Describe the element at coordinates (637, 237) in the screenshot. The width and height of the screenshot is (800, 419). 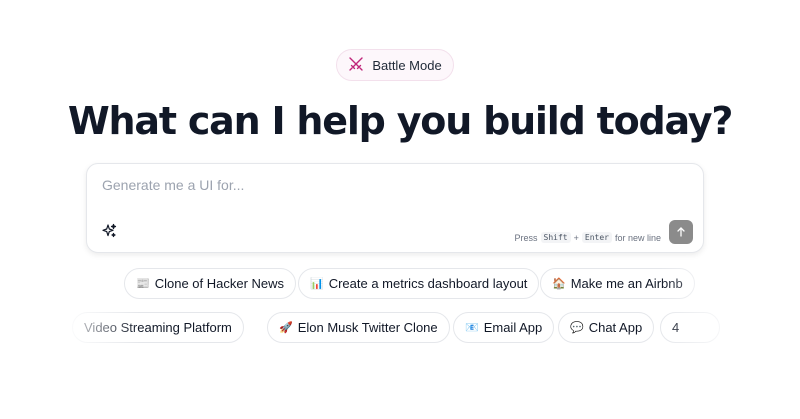
I see `hint-suffix: for new line` at that location.